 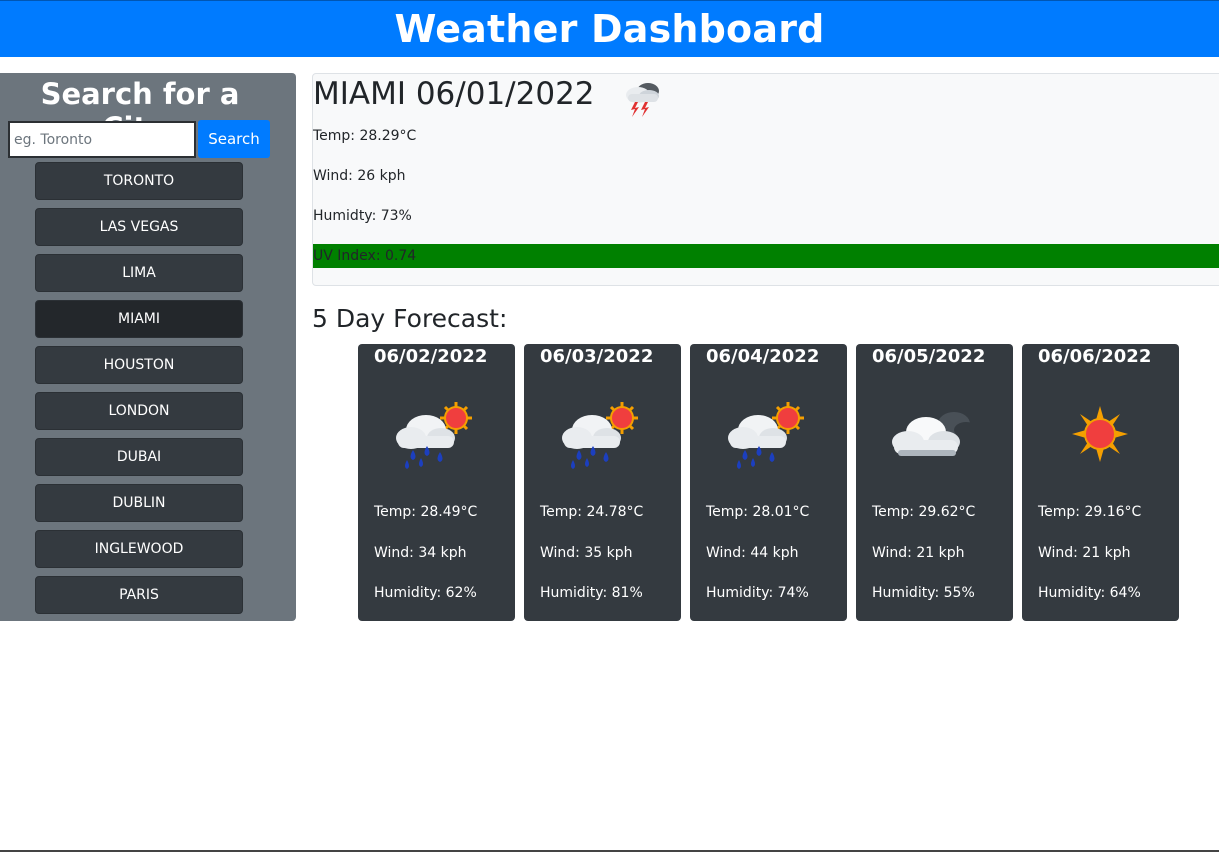 What do you see at coordinates (766, 256) in the screenshot?
I see `uv-index-bar: UV Index: 0.74` at bounding box center [766, 256].